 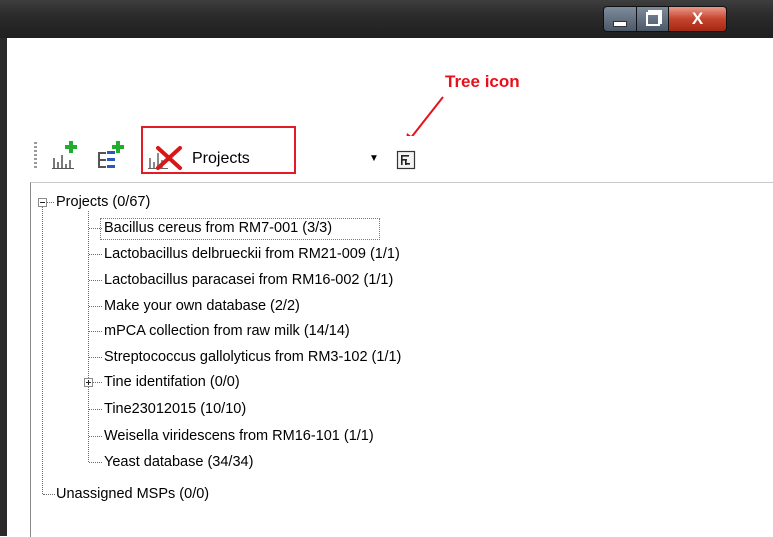 What do you see at coordinates (374, 158) in the screenshot?
I see `dropdown-arrow-icon: ▼` at bounding box center [374, 158].